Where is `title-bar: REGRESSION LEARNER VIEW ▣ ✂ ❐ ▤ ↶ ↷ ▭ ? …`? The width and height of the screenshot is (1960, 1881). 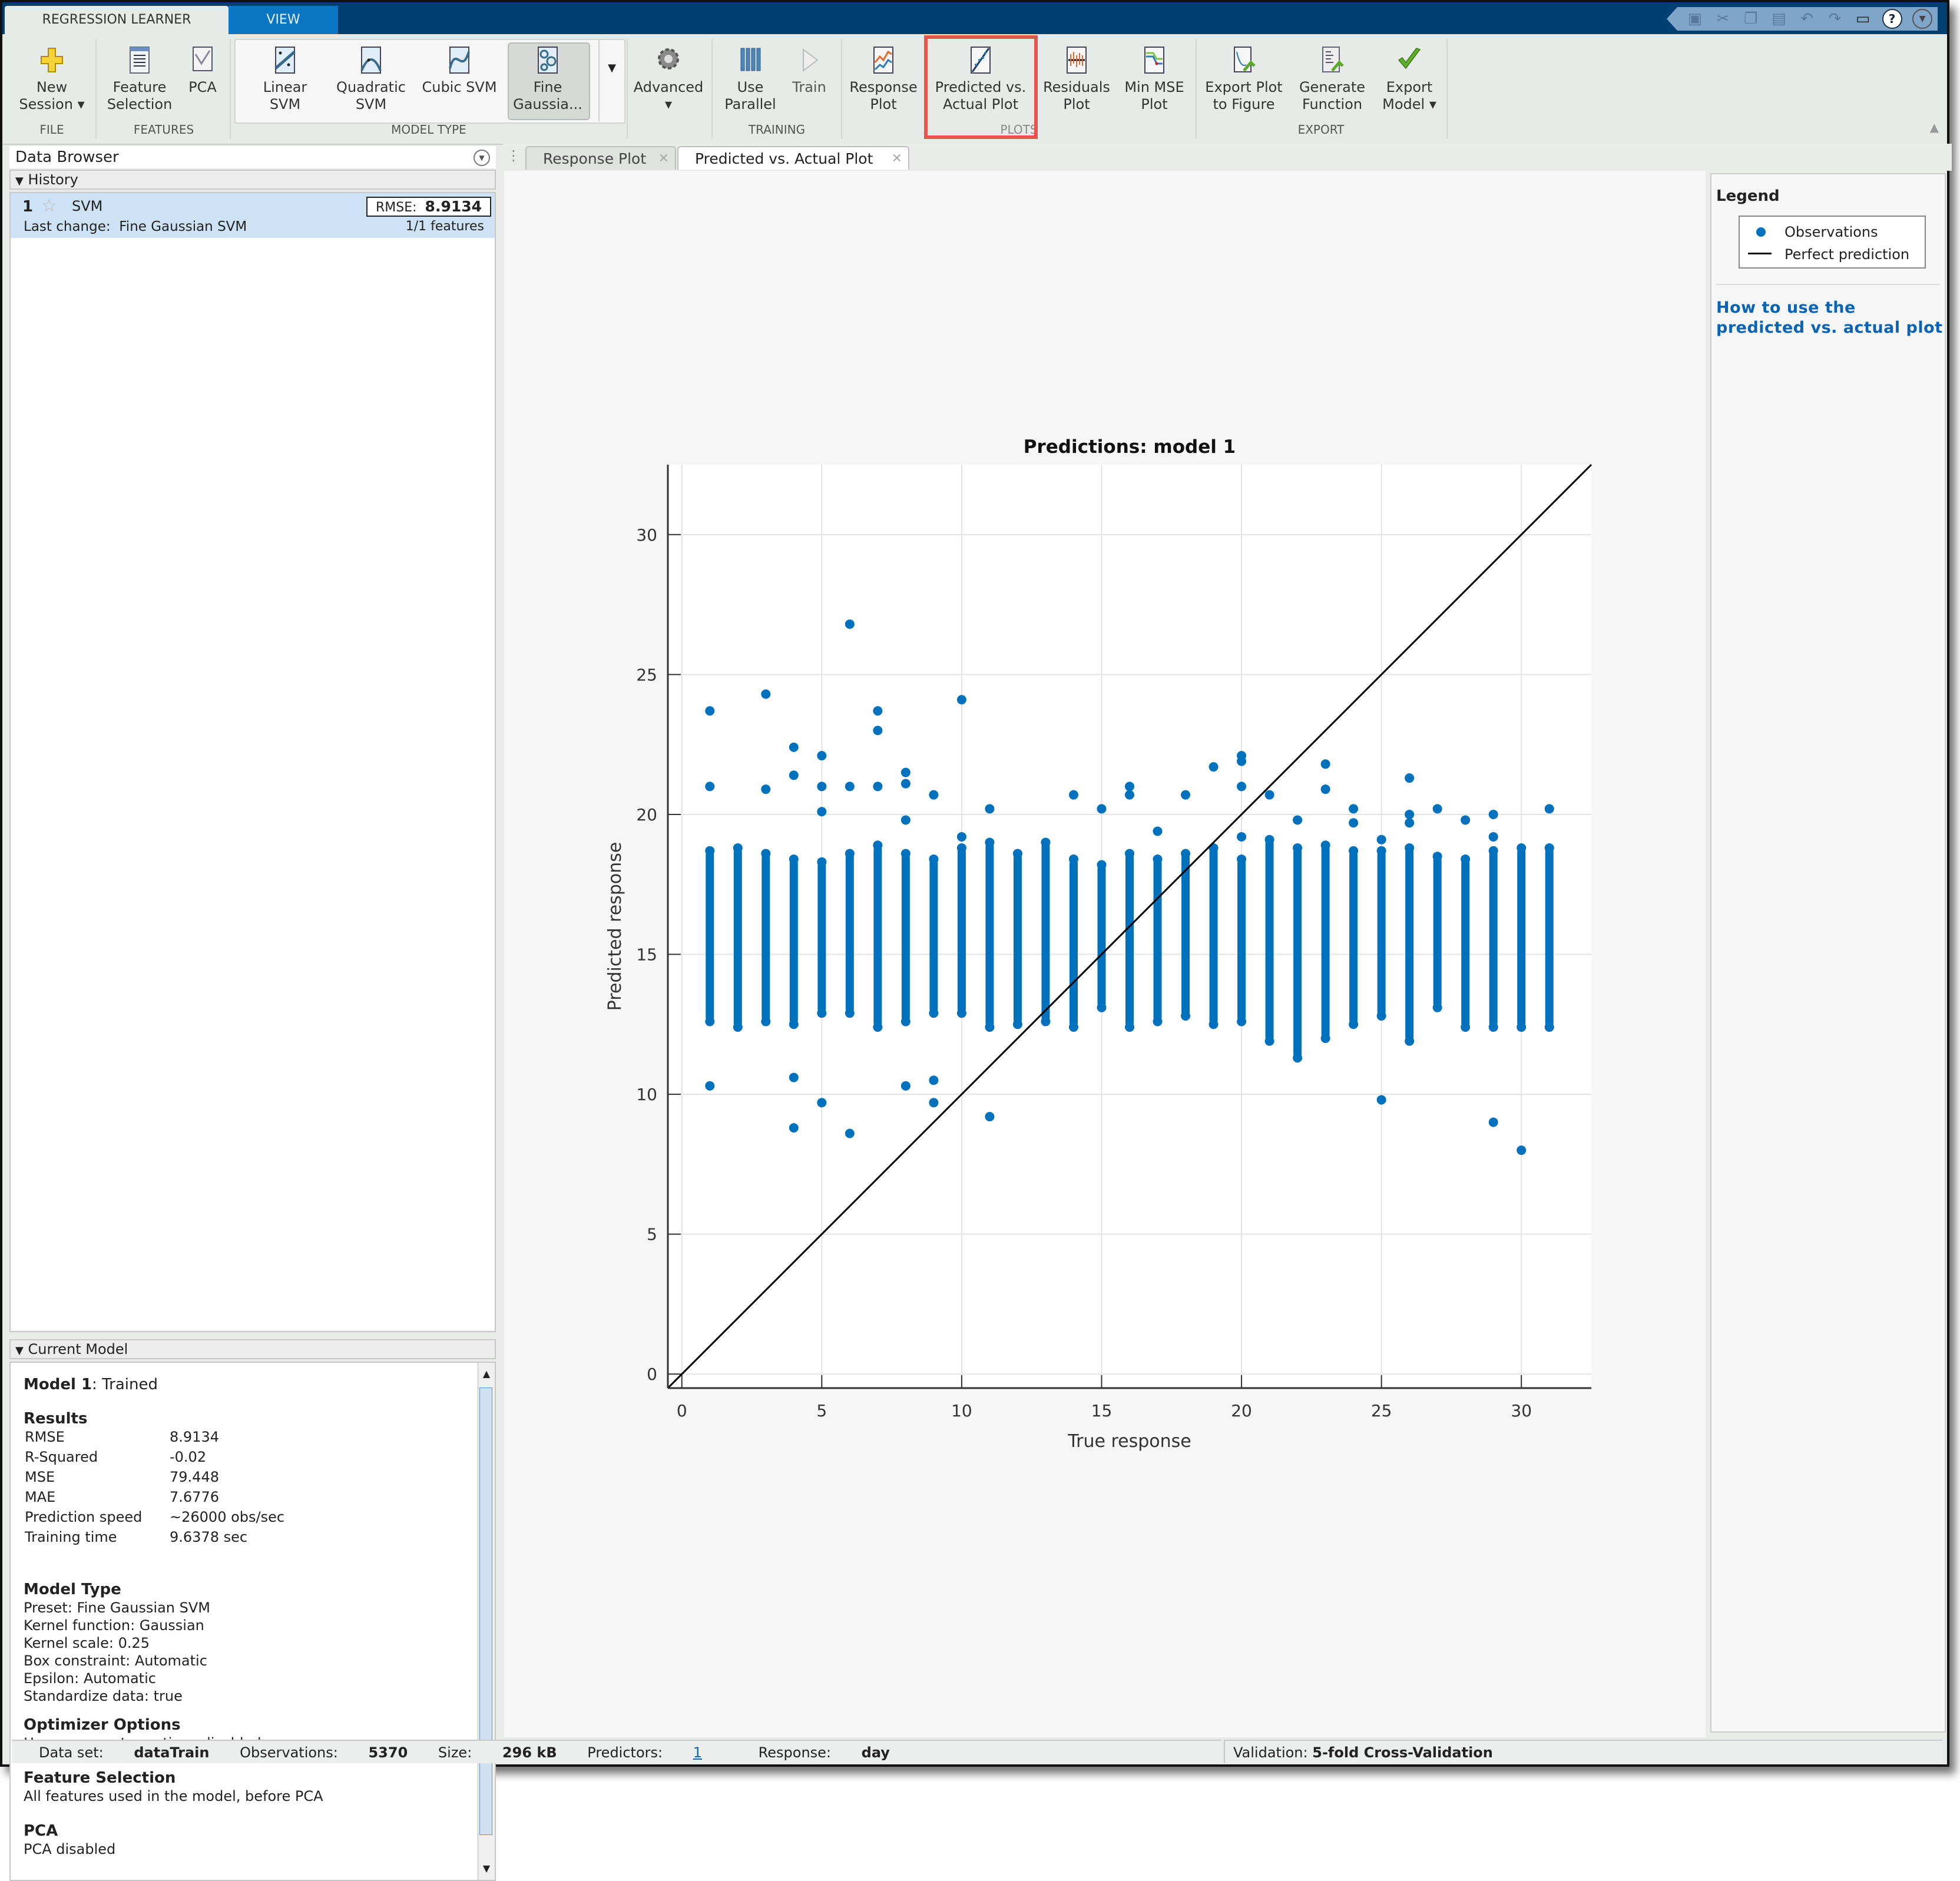 title-bar: REGRESSION LEARNER VIEW ▣ ✂ ❐ ▤ ↶ ↷ ▭ ? … is located at coordinates (974, 18).